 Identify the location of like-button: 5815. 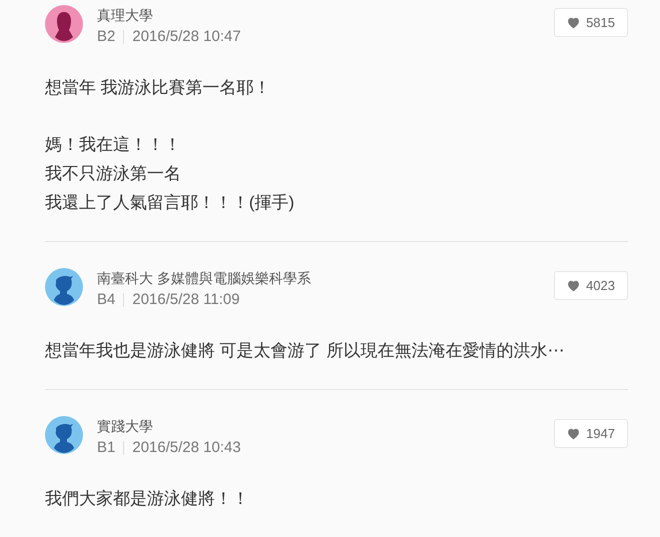
(591, 22).